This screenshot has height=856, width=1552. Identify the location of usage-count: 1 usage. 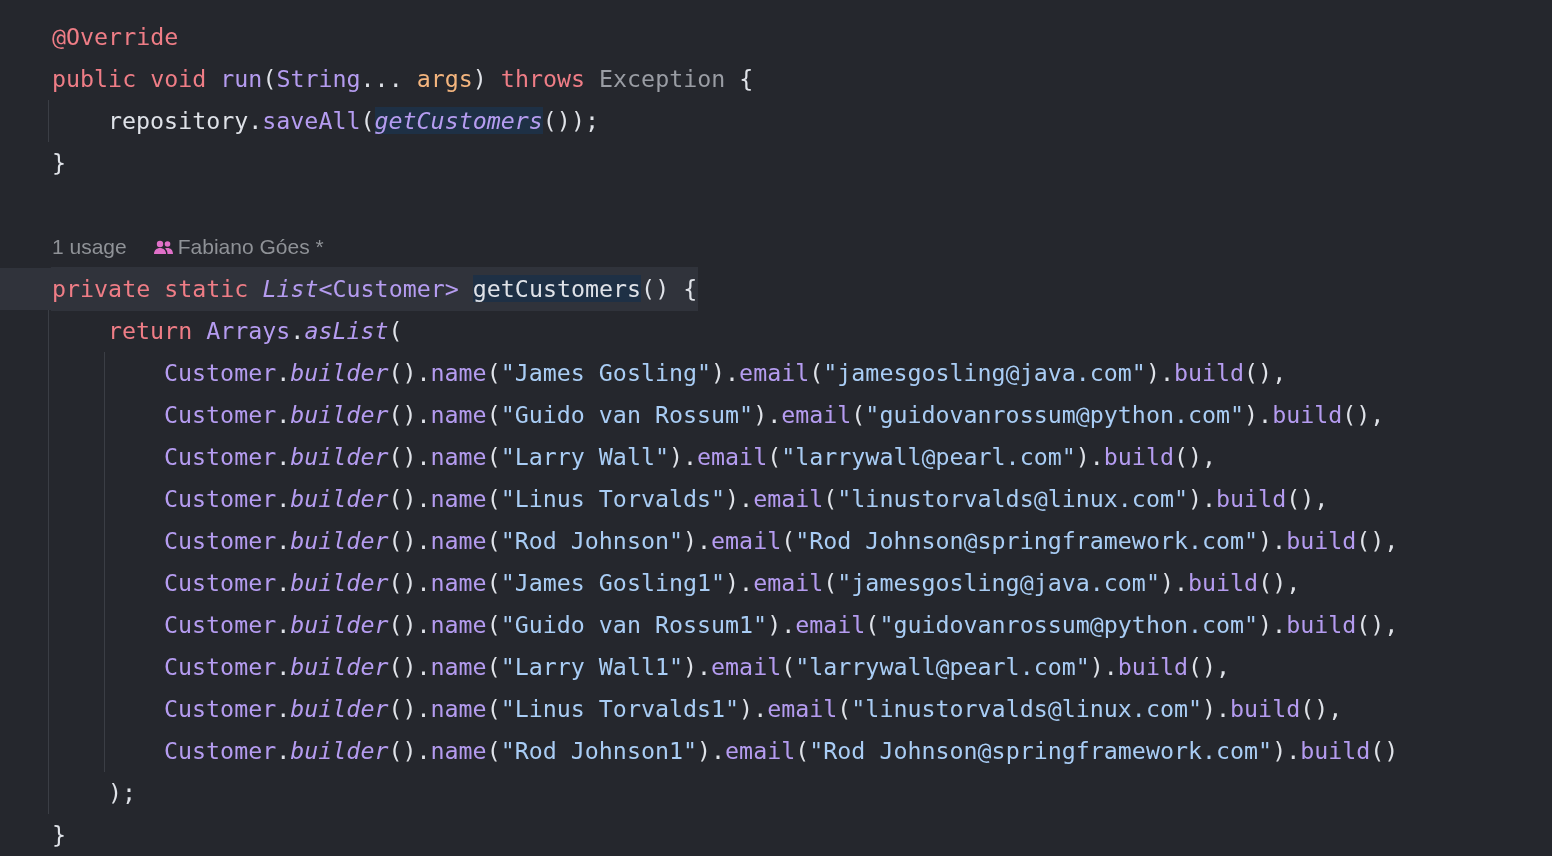
(89, 247).